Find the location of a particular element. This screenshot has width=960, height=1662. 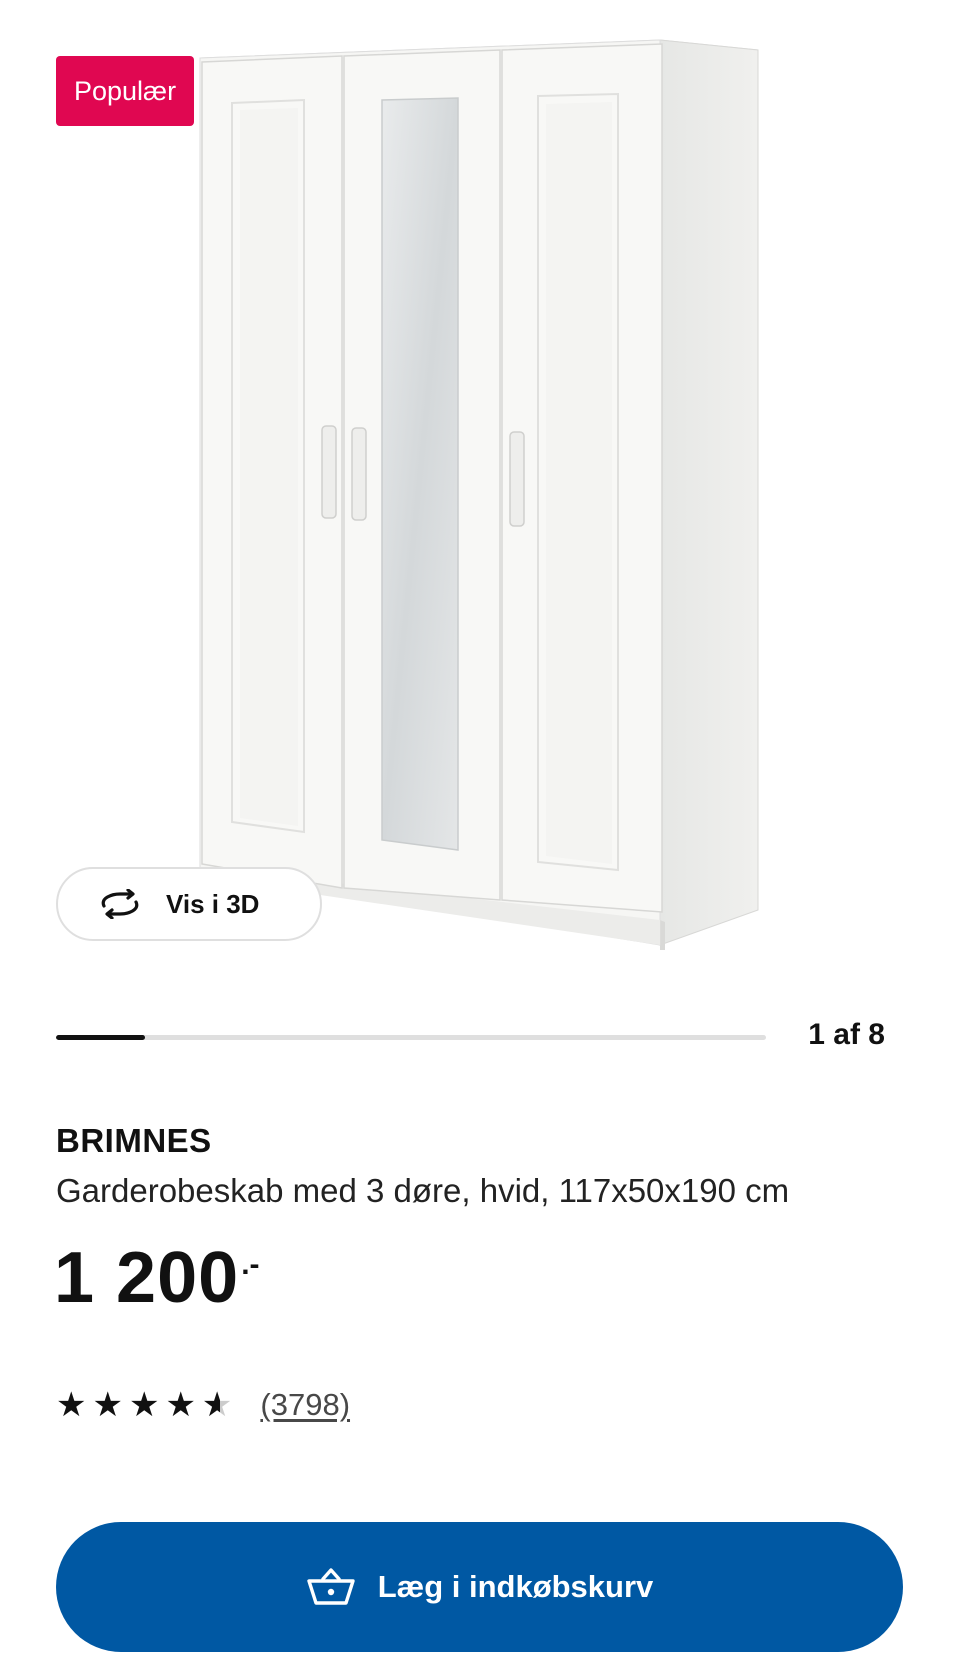

popular-badge: Populær is located at coordinates (125, 91).